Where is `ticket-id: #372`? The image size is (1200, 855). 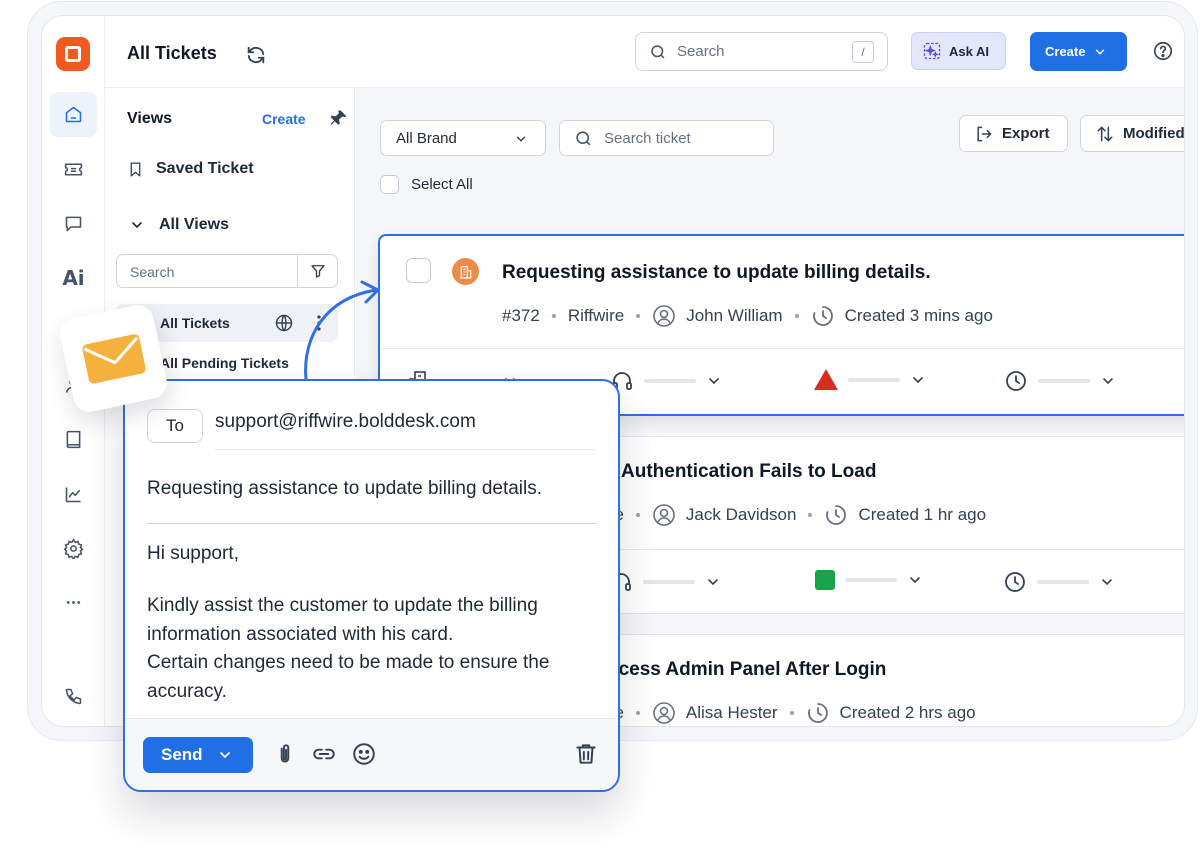
ticket-id: #372 is located at coordinates (521, 315).